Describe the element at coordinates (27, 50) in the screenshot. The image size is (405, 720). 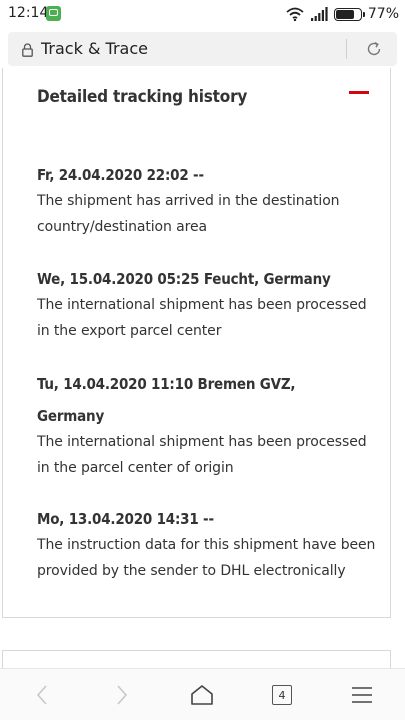
I see `lock-icon` at that location.